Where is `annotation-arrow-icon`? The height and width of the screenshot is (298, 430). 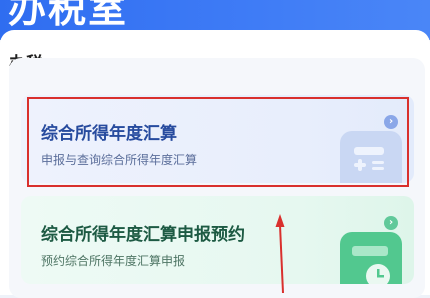 annotation-arrow-icon is located at coordinates (280, 254).